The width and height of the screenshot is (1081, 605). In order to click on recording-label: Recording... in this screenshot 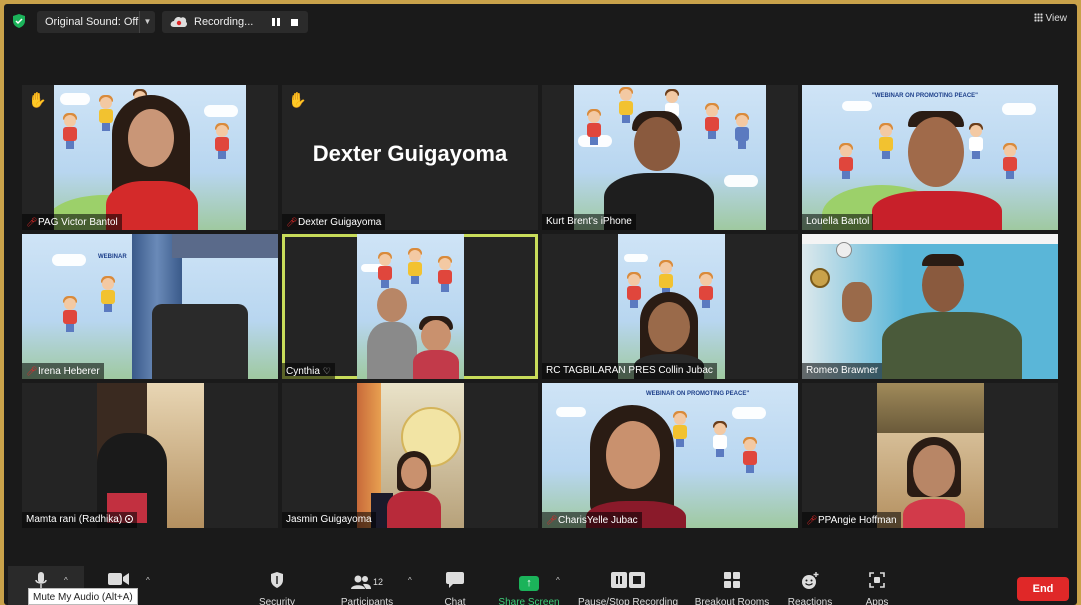, I will do `click(224, 22)`.